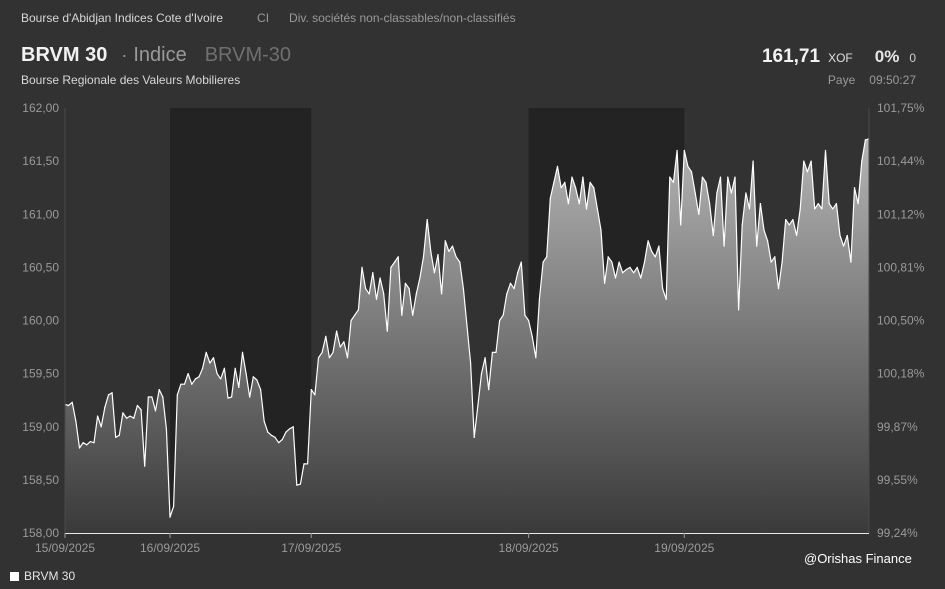  I want to click on y2-tick-label: 99,24%, so click(897, 533).